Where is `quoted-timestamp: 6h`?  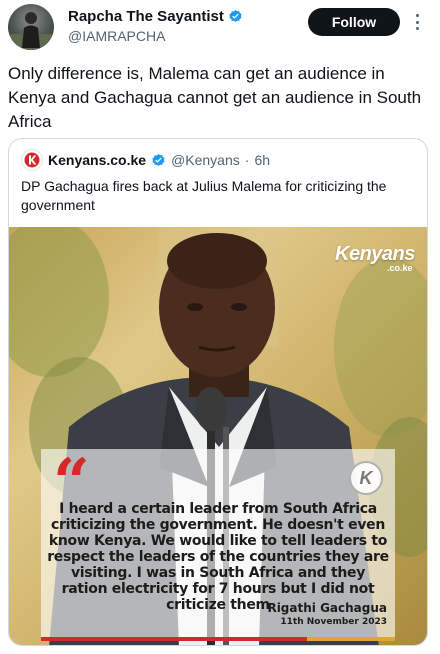
quoted-timestamp: 6h is located at coordinates (262, 160).